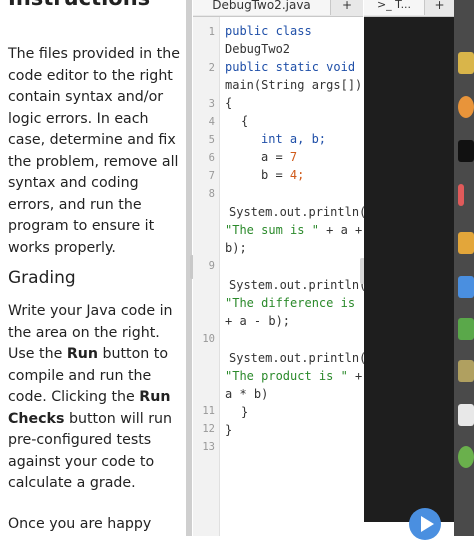  What do you see at coordinates (298, 212) in the screenshot?
I see `code-line-8: System.out.println(` at bounding box center [298, 212].